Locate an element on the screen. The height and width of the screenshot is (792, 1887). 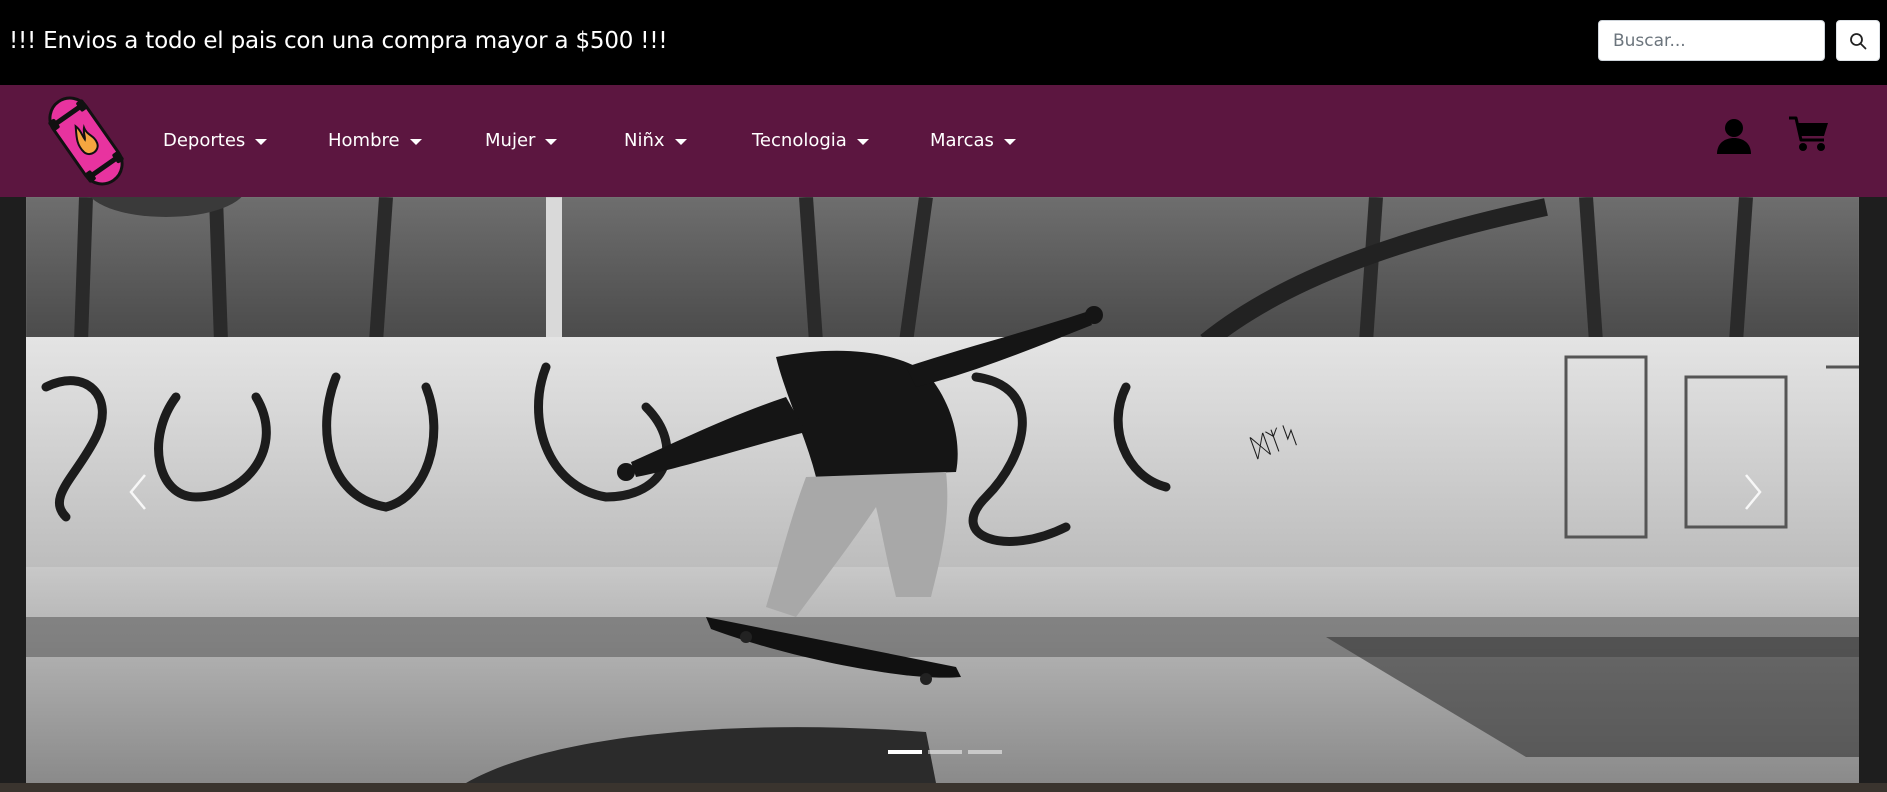
next-section-edge is located at coordinates (943, 787).